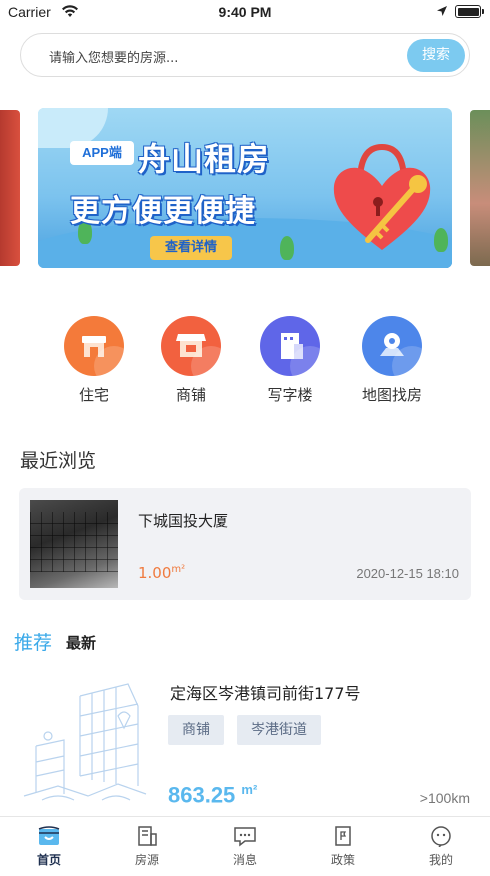  I want to click on banner-subtitle: 更方便更便捷, so click(163, 211).